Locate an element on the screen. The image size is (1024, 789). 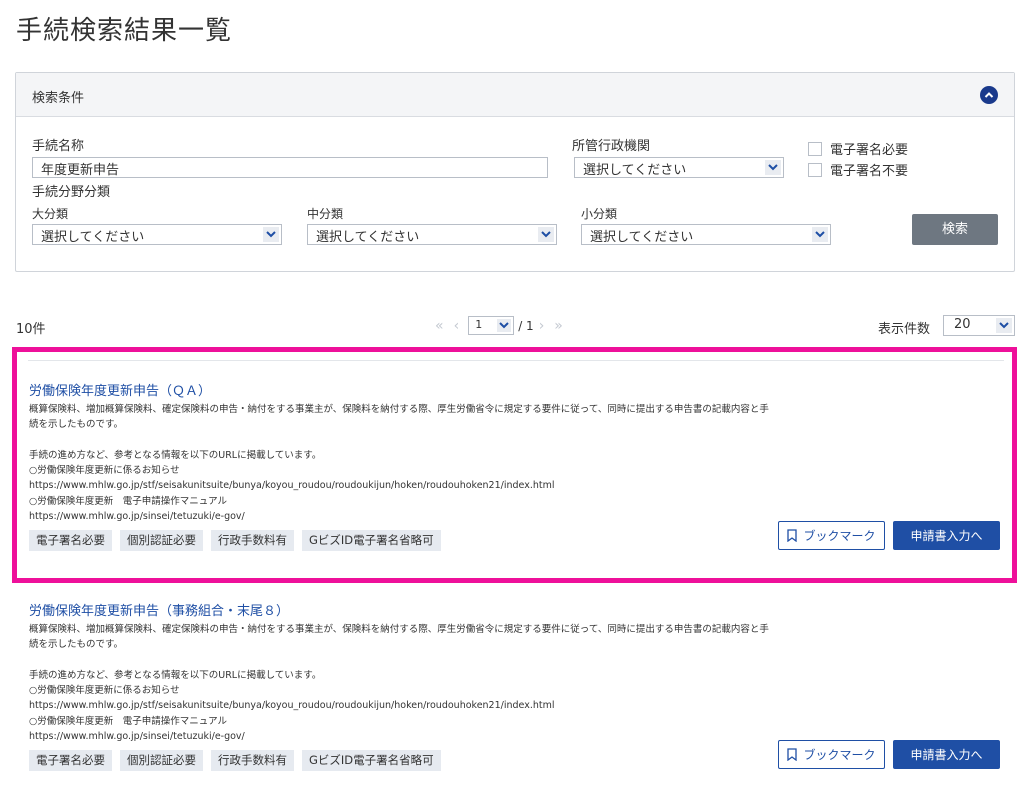
procedure-name-input: 年度更新申告 is located at coordinates (290, 167).